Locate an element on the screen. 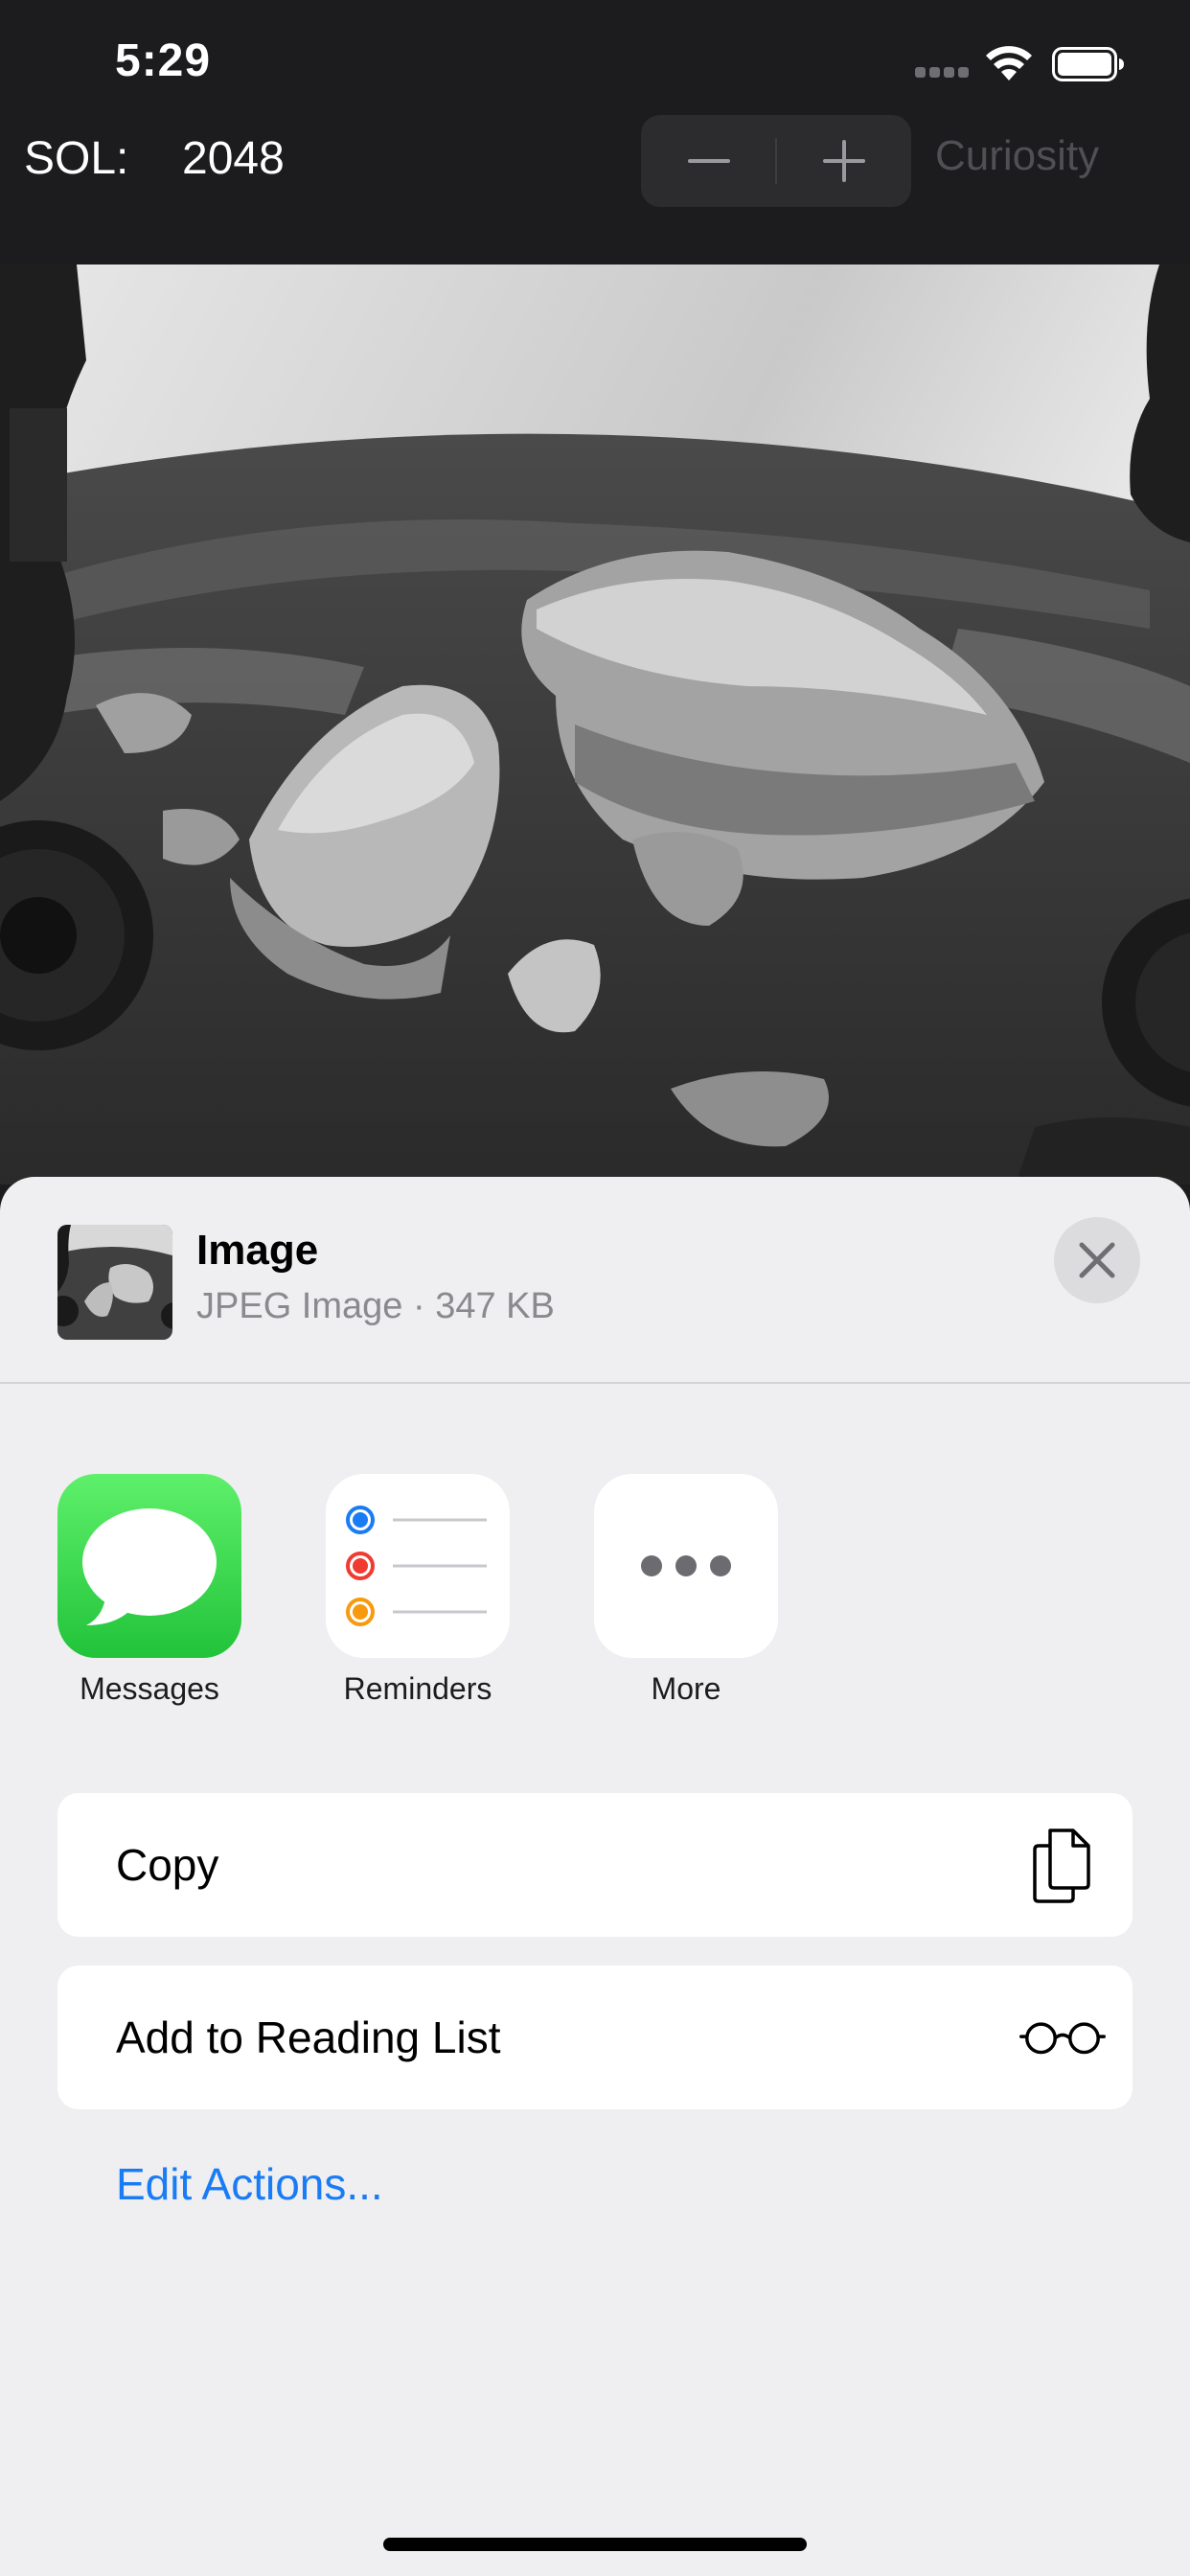 This screenshot has width=1190, height=2576. reminders-icon is located at coordinates (418, 1566).